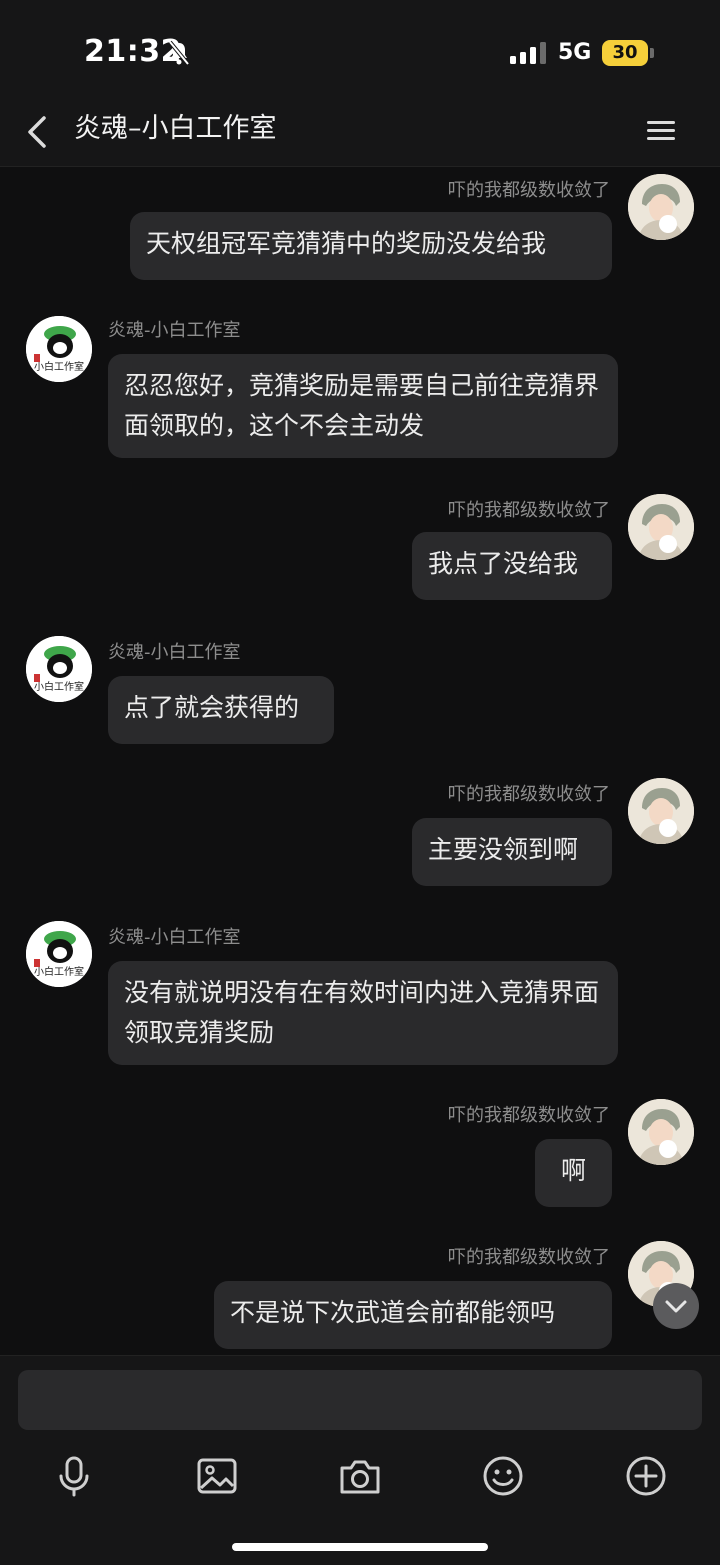 The width and height of the screenshot is (720, 1565). Describe the element at coordinates (512, 566) in the screenshot. I see `message-bubble: 我点了没给我` at that location.